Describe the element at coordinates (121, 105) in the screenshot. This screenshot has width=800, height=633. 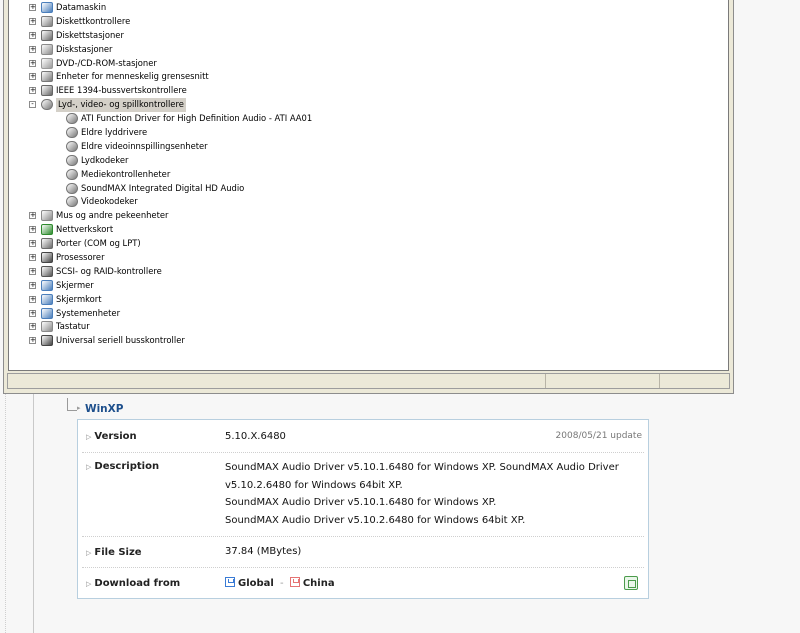
I see `tree-node-label: Lyd-, video- og spillkontrollere` at that location.